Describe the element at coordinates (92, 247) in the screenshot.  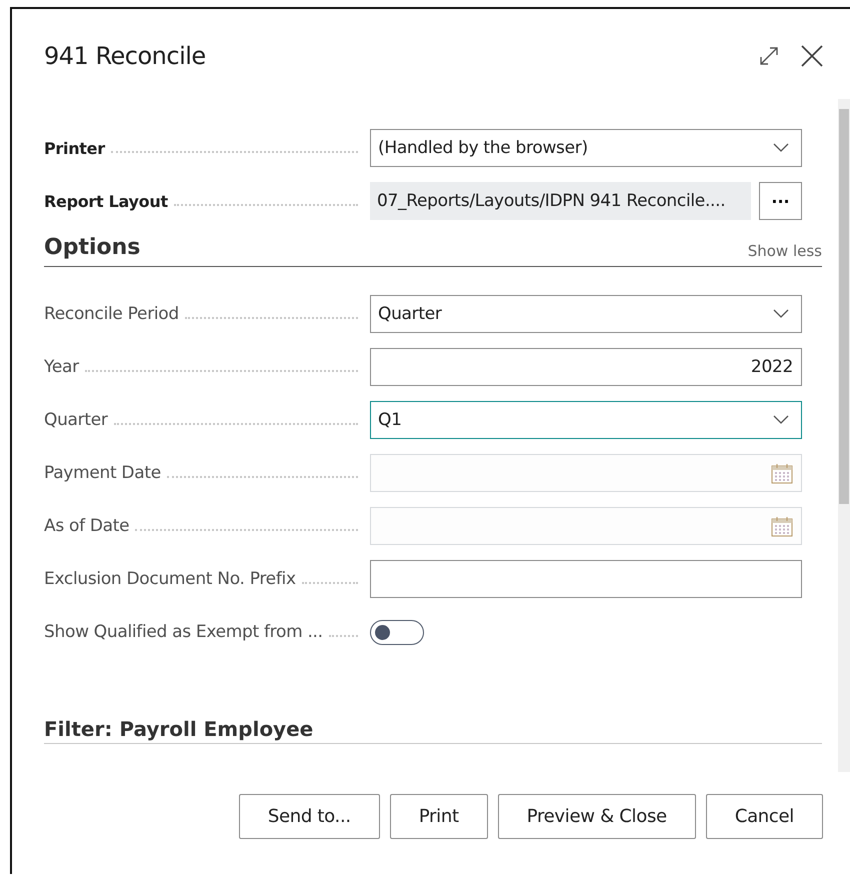
I see `section-title: Options` at that location.